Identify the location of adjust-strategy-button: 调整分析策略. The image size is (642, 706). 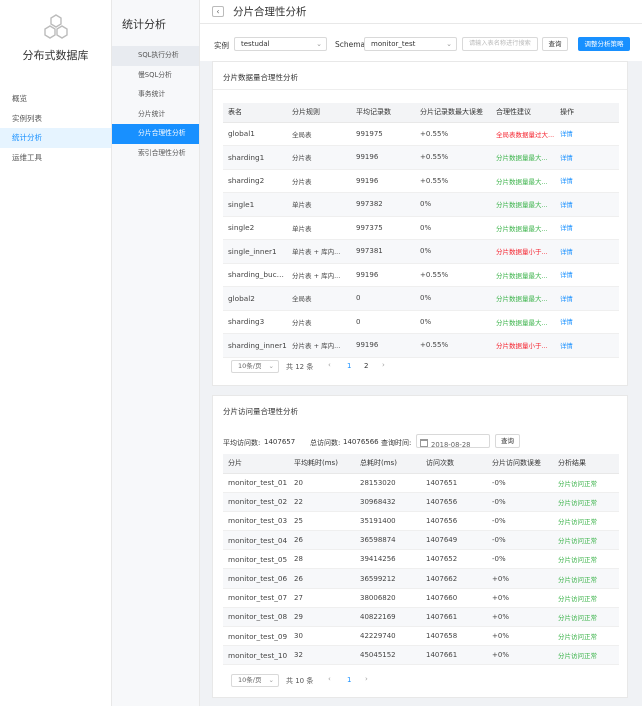
(604, 44).